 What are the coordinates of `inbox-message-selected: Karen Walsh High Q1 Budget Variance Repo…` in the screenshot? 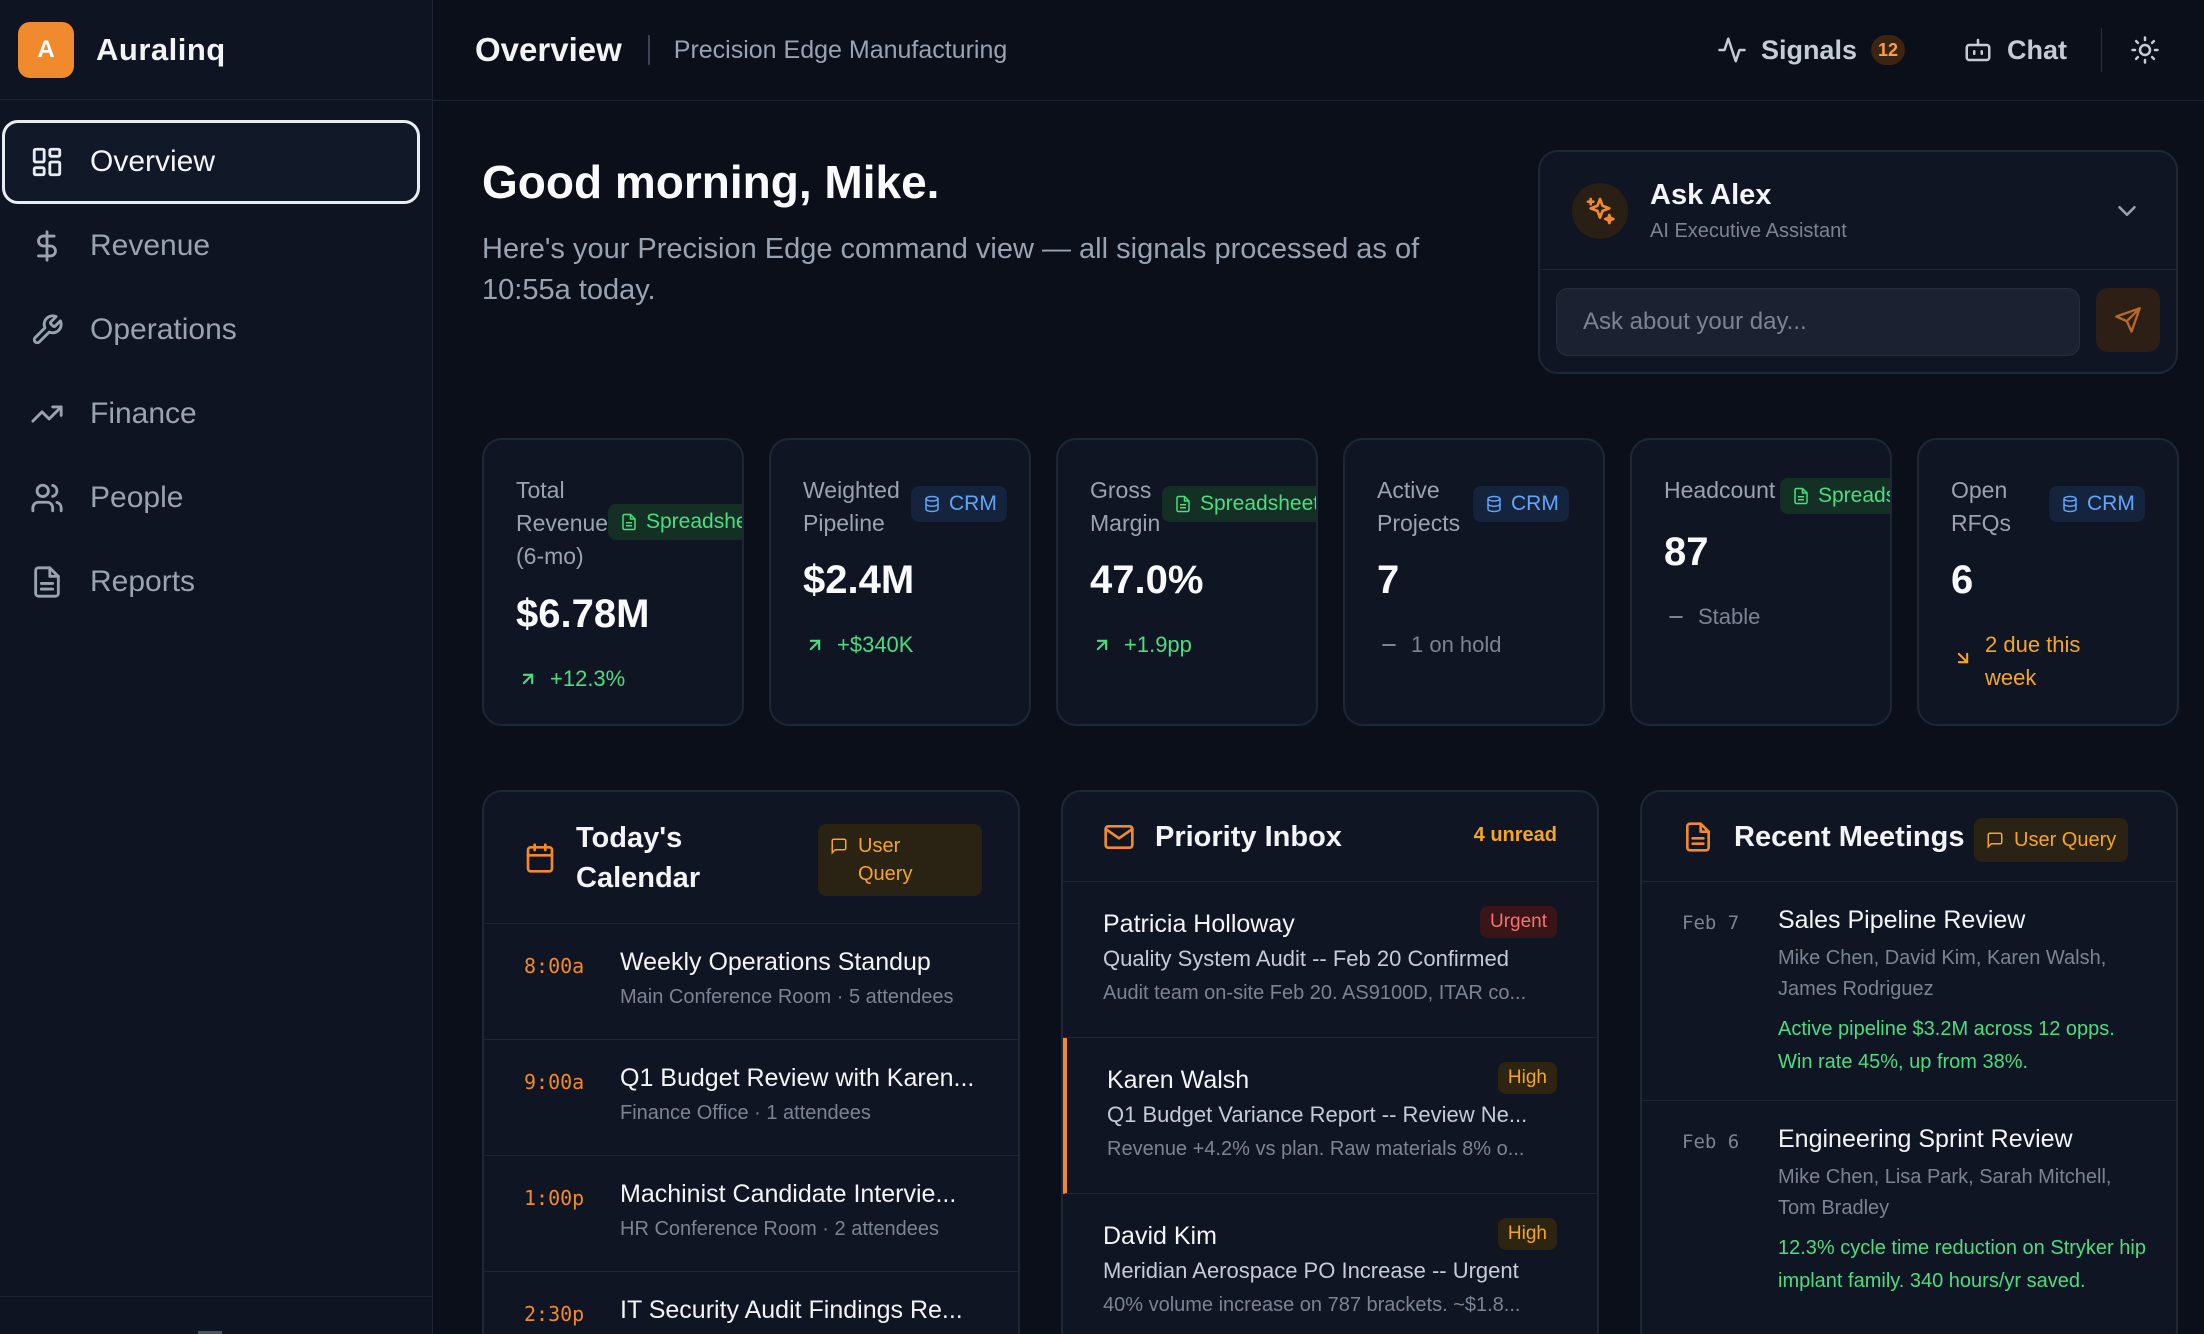 It's located at (1330, 1116).